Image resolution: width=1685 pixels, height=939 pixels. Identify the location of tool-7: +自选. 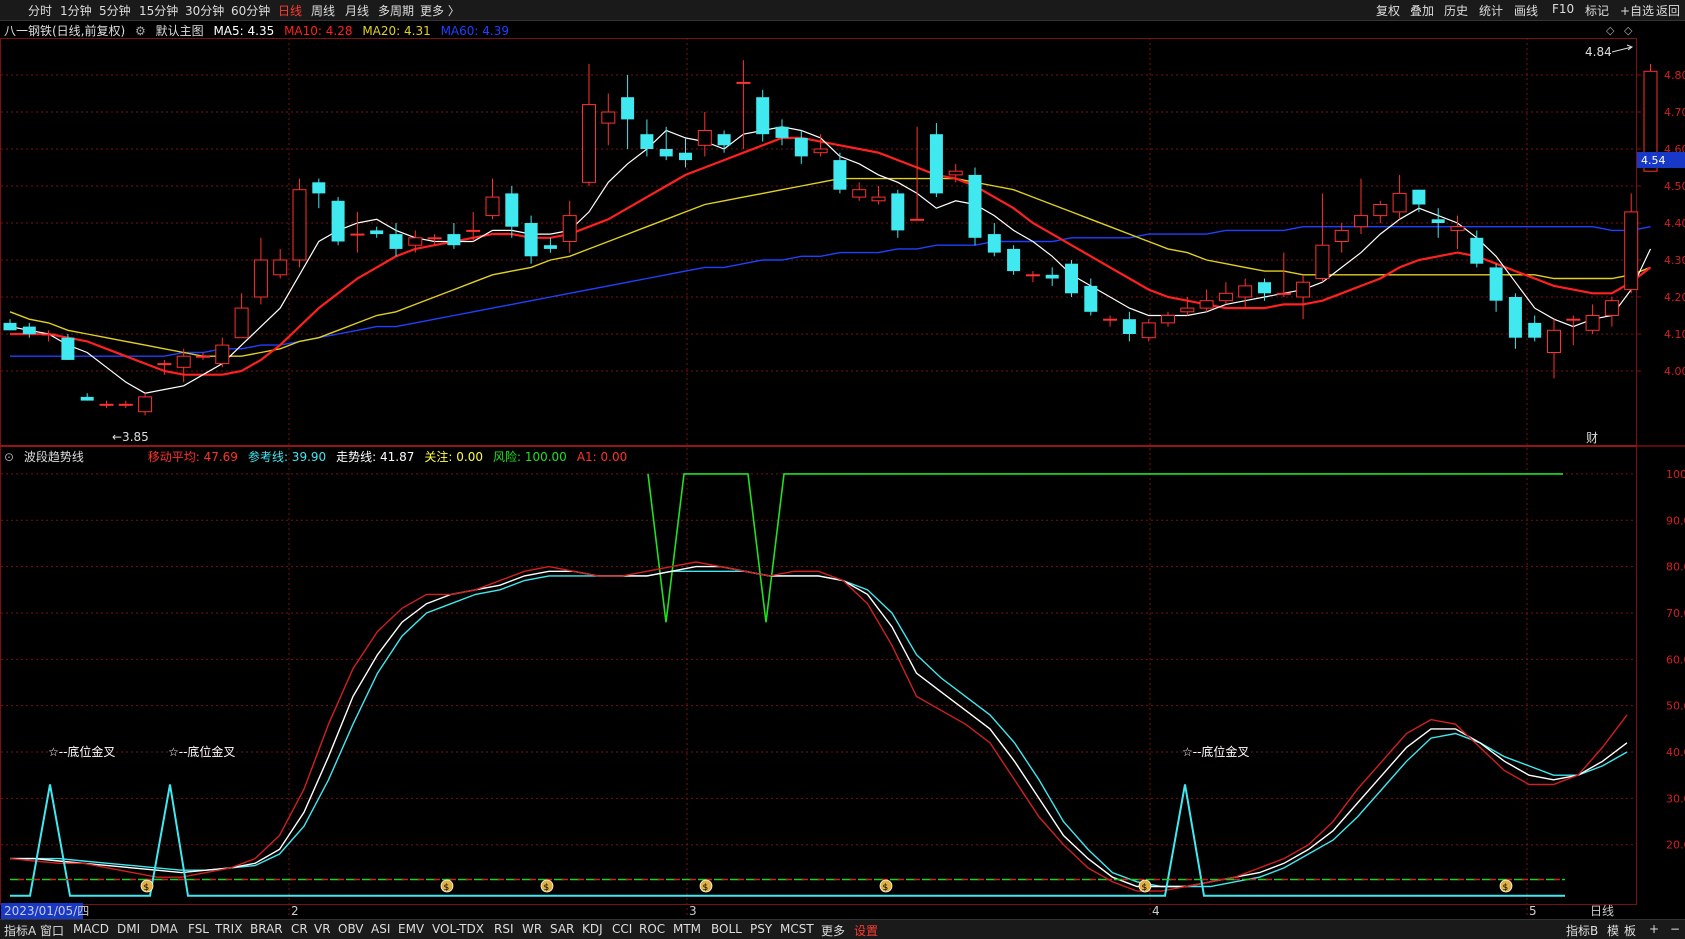
(1637, 10).